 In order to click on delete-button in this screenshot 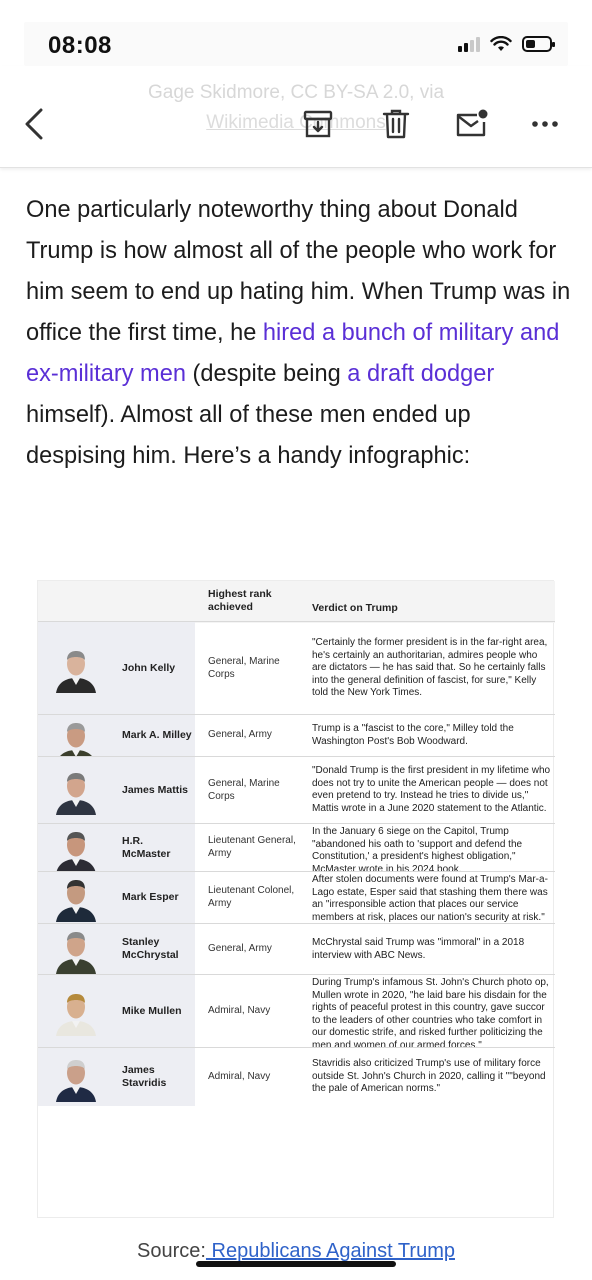, I will do `click(396, 124)`.